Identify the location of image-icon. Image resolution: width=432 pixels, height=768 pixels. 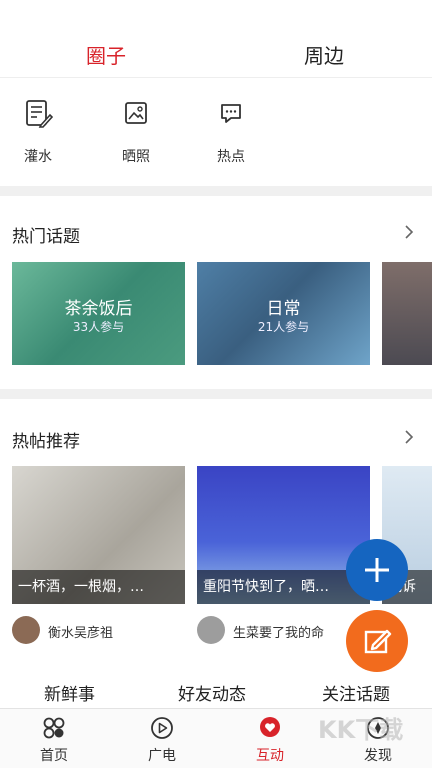
(136, 113).